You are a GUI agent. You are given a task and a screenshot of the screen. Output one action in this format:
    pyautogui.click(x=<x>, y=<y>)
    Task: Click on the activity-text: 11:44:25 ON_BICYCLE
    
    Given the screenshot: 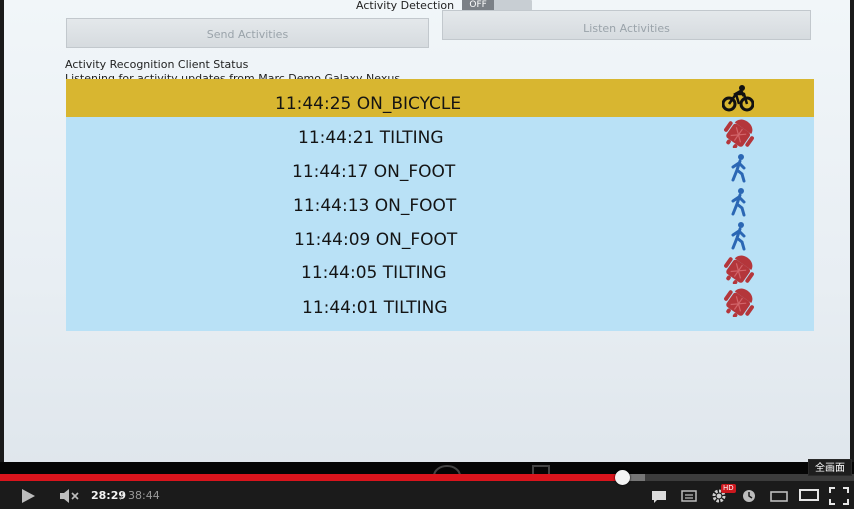 What is the action you would take?
    pyautogui.click(x=368, y=104)
    